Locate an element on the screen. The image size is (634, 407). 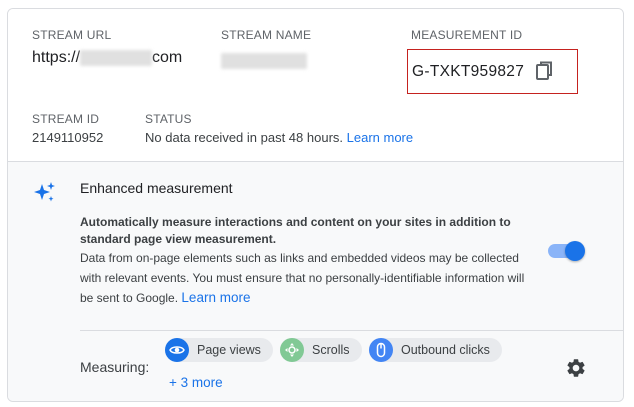
chip-page-views: Page views is located at coordinates (219, 350).